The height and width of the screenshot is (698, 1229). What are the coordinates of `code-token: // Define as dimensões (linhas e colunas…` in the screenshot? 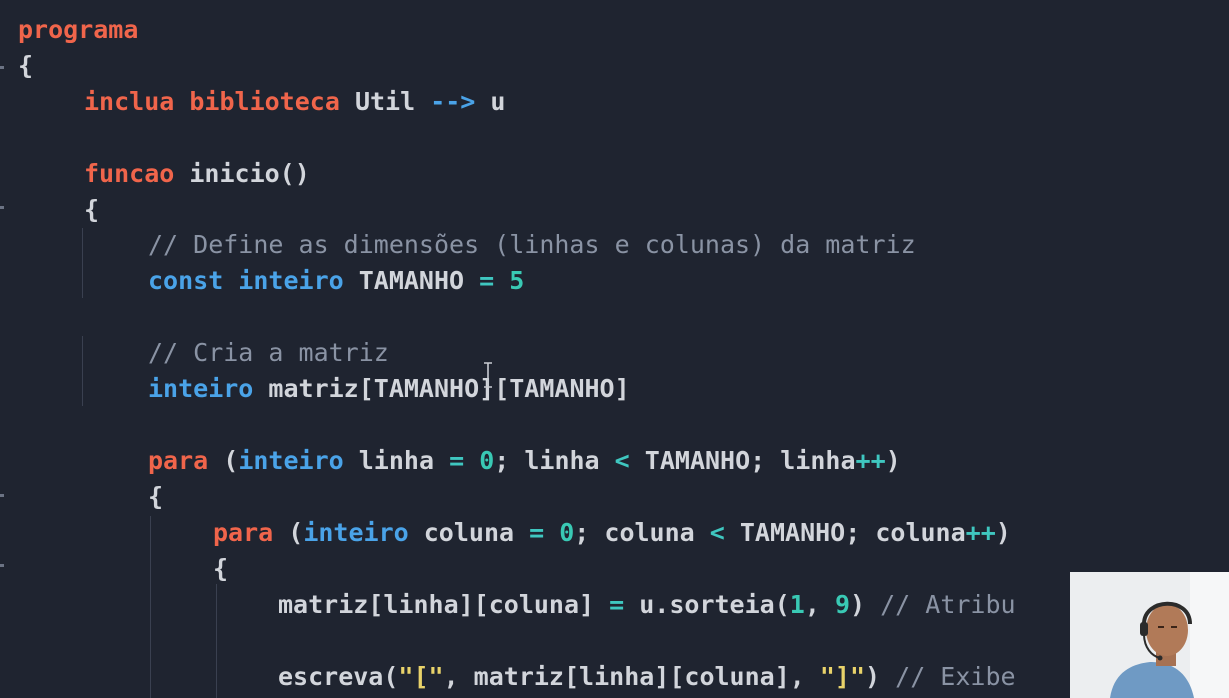 It's located at (532, 244).